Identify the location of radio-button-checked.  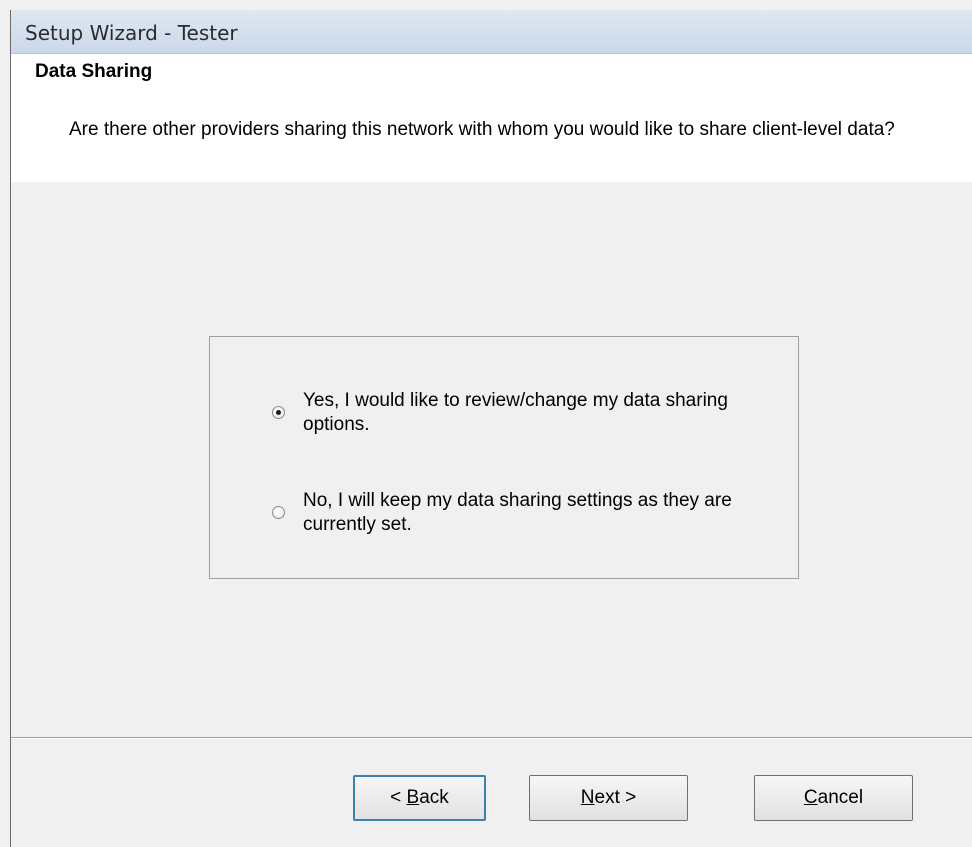
(278, 412).